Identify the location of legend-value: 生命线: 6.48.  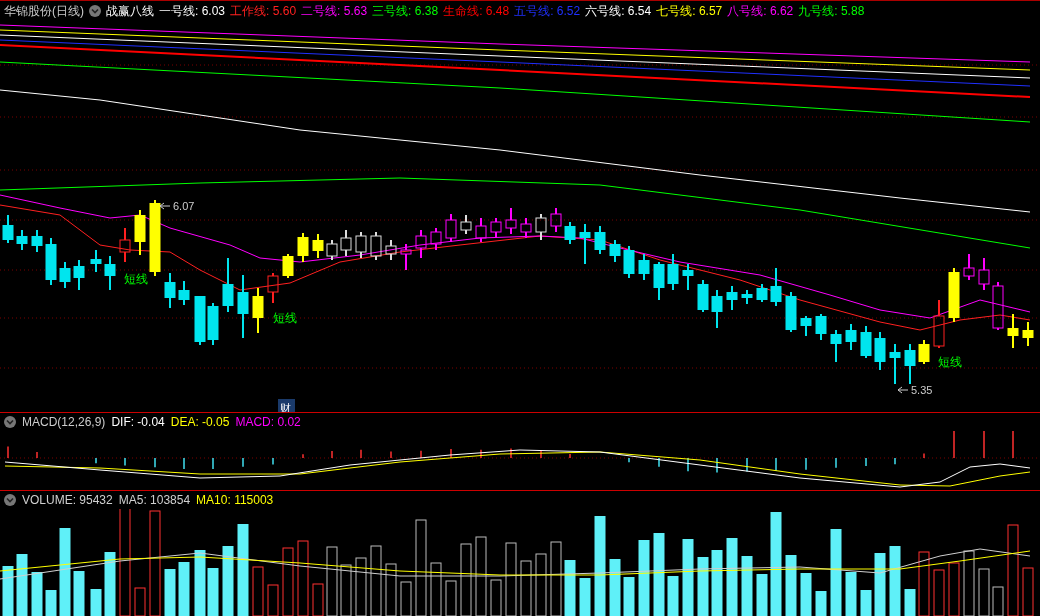
(476, 11).